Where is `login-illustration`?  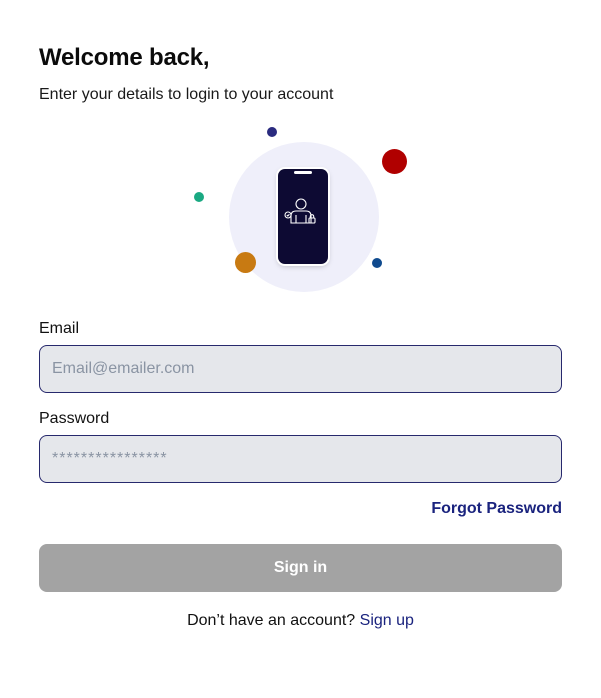
login-illustration is located at coordinates (304, 210).